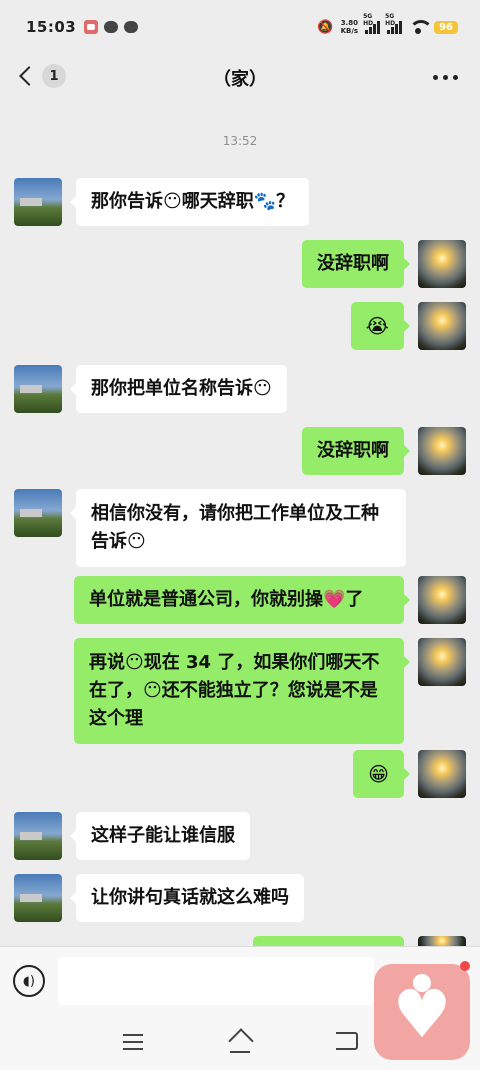 This screenshot has width=480, height=1070. What do you see at coordinates (435, 77) in the screenshot?
I see `more-dots-icon` at bounding box center [435, 77].